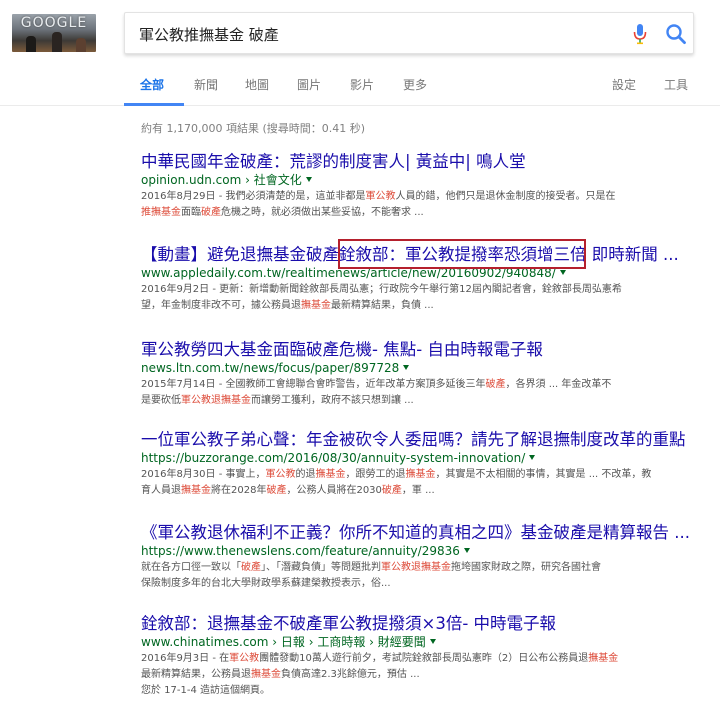  I want to click on tab-more: 更多, so click(415, 84).